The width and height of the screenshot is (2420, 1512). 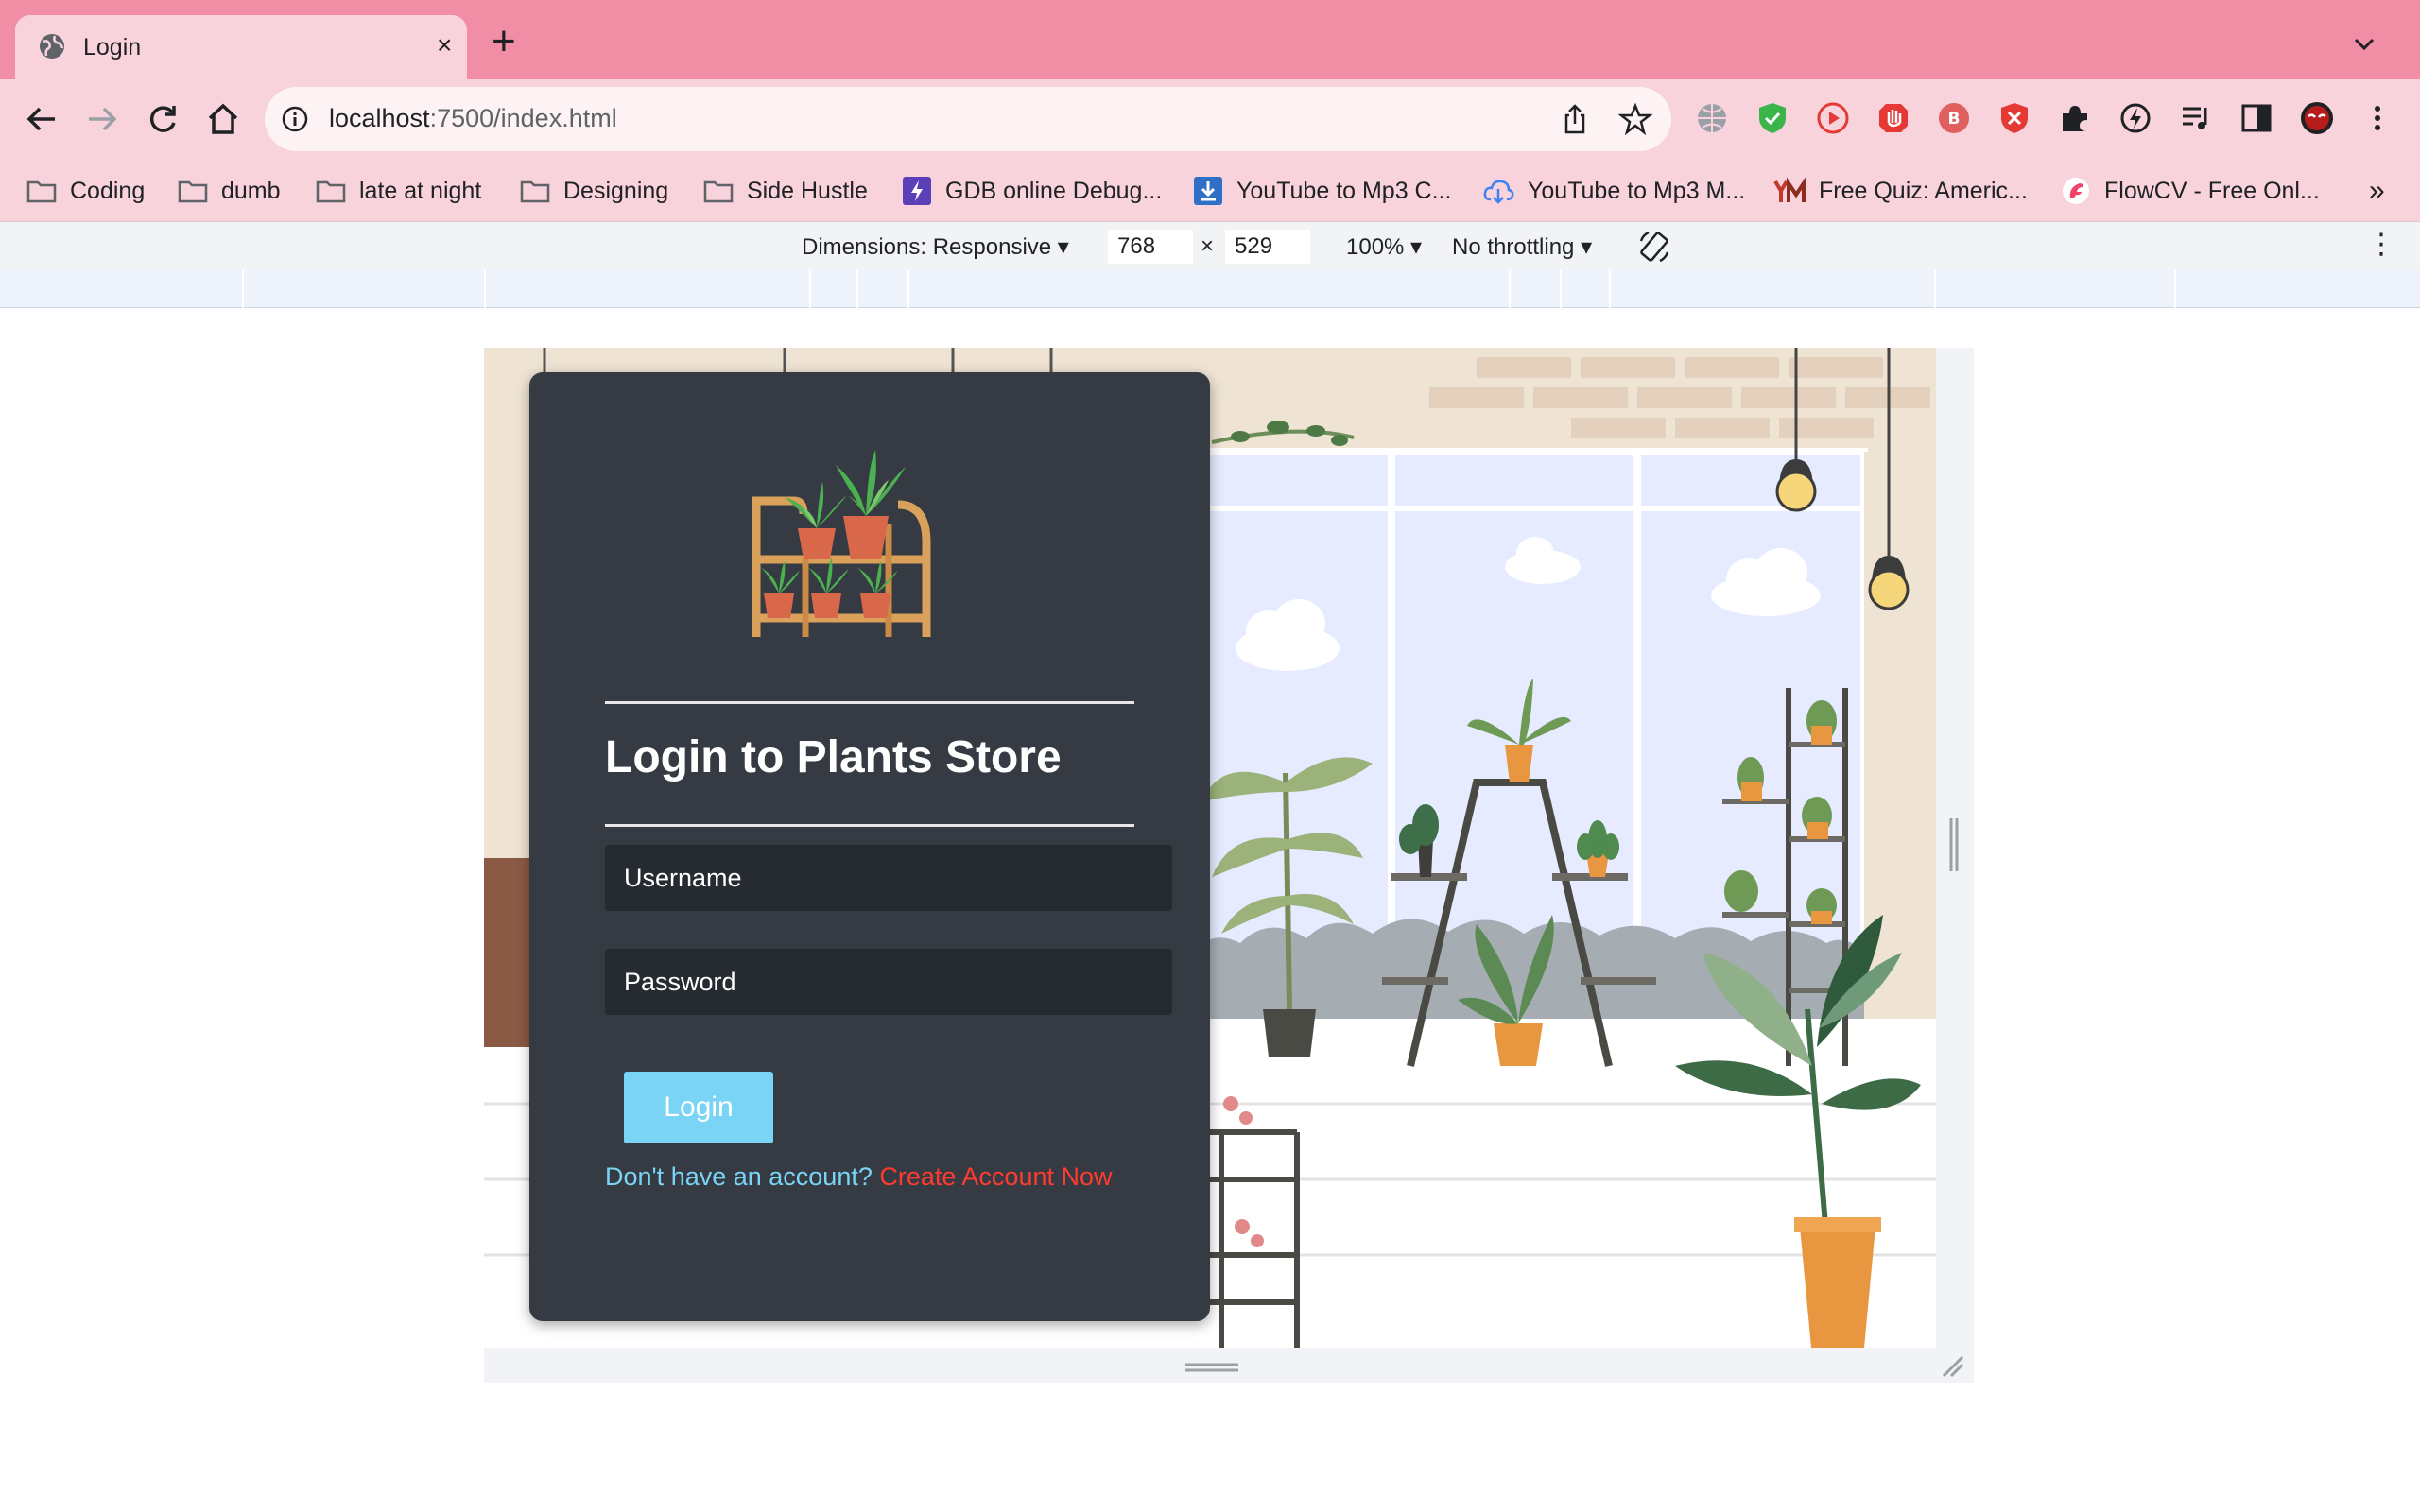 I want to click on stop-hand-icon, so click(x=1893, y=118).